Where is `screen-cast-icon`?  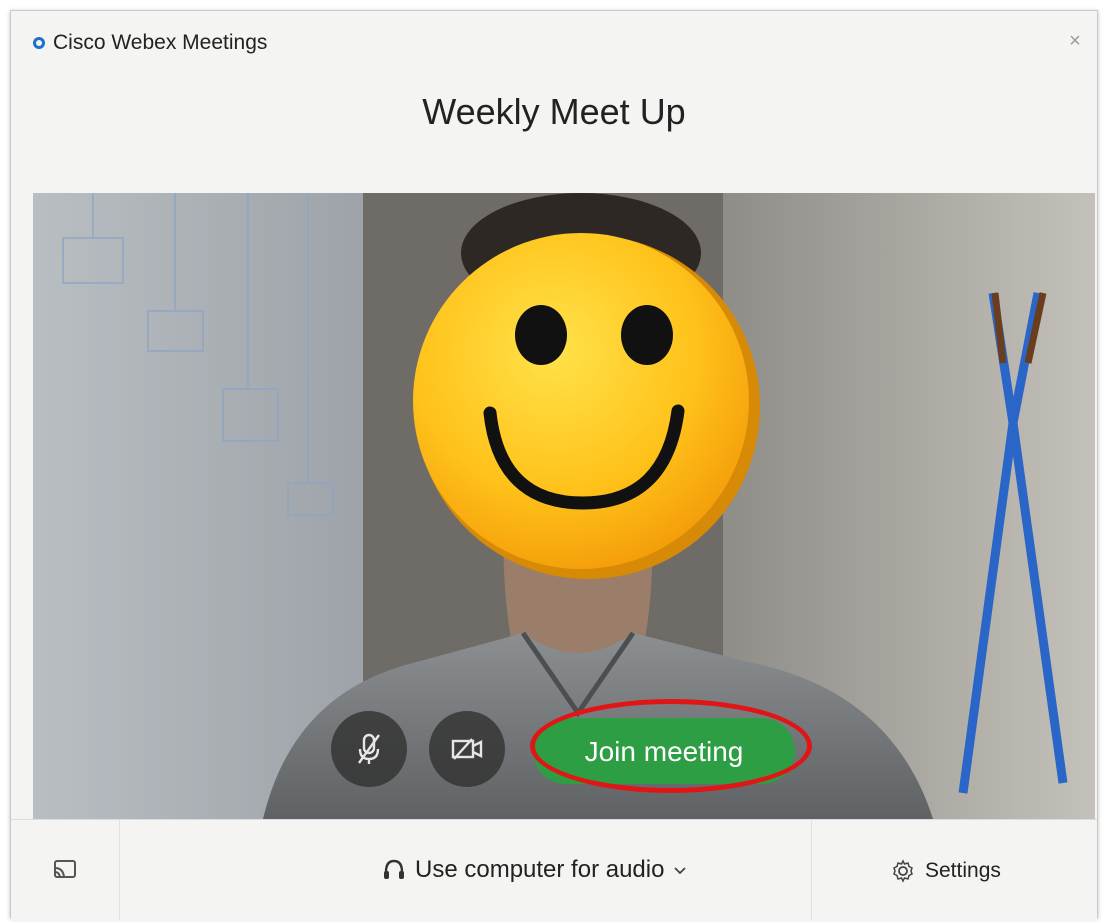
screen-cast-icon is located at coordinates (65, 869).